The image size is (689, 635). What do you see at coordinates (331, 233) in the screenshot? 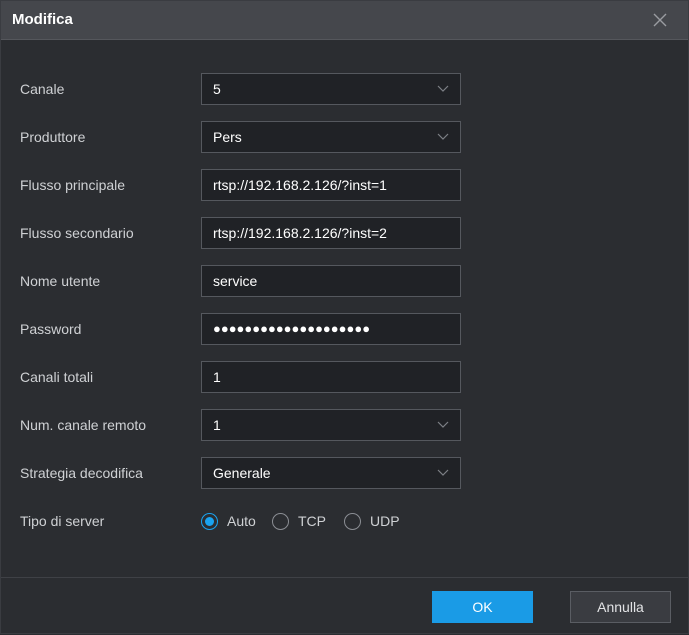
I see `flusso-secondario-input: rtsp://192.168.2.126/?inst=2` at bounding box center [331, 233].